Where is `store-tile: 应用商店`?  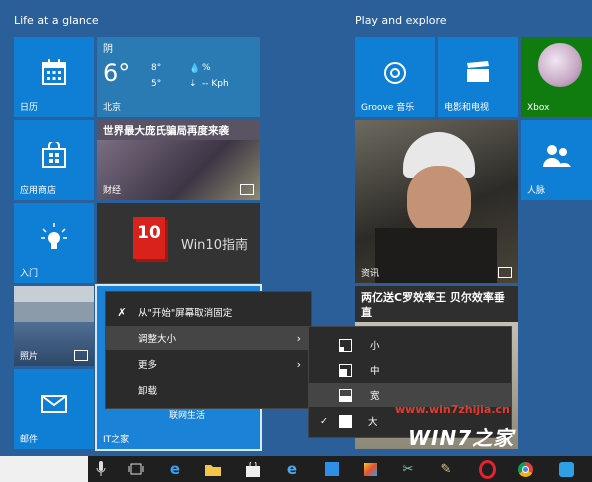
store-tile: 应用商店 is located at coordinates (54, 160).